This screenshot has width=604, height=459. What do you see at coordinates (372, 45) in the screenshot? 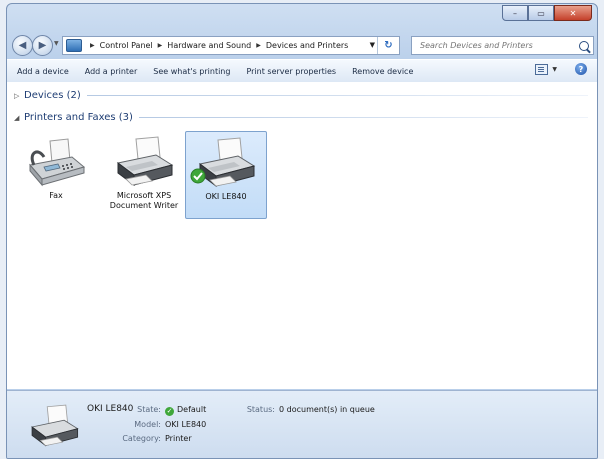
I see `address-dropdown-chevron-icon: ▼` at bounding box center [372, 45].